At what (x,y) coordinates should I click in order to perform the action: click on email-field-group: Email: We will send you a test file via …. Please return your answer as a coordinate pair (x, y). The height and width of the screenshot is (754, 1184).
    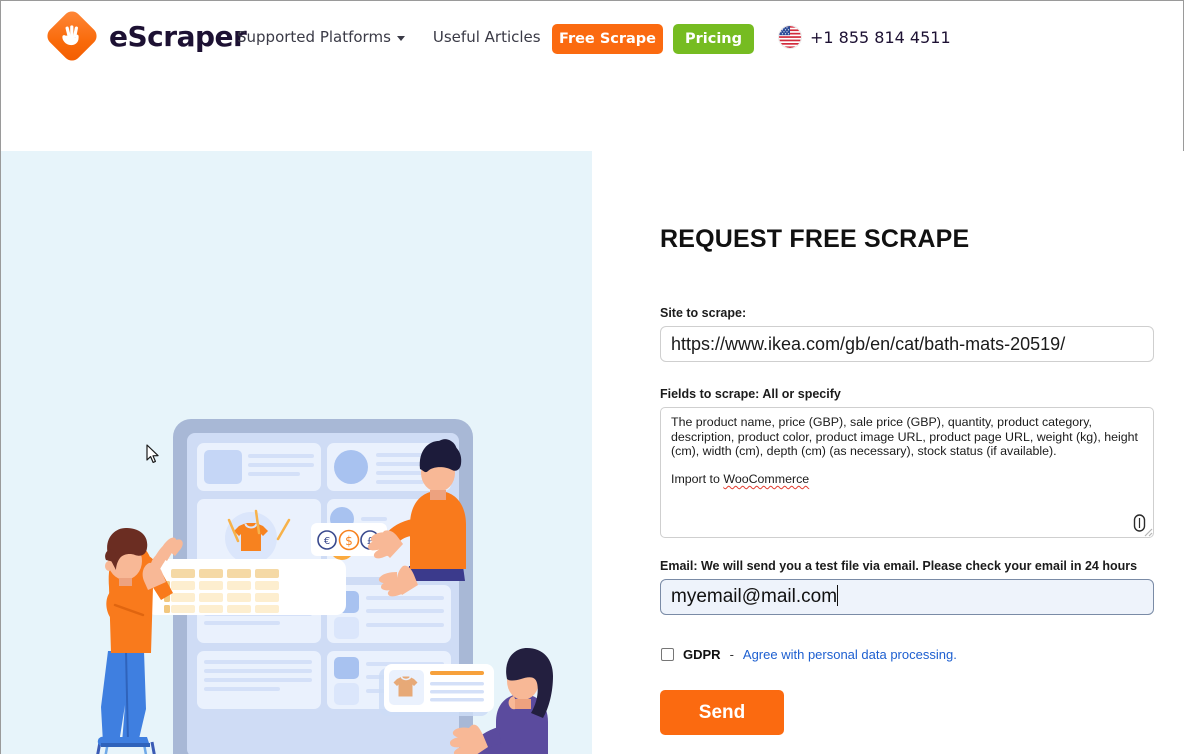
    Looking at the image, I should click on (907, 587).